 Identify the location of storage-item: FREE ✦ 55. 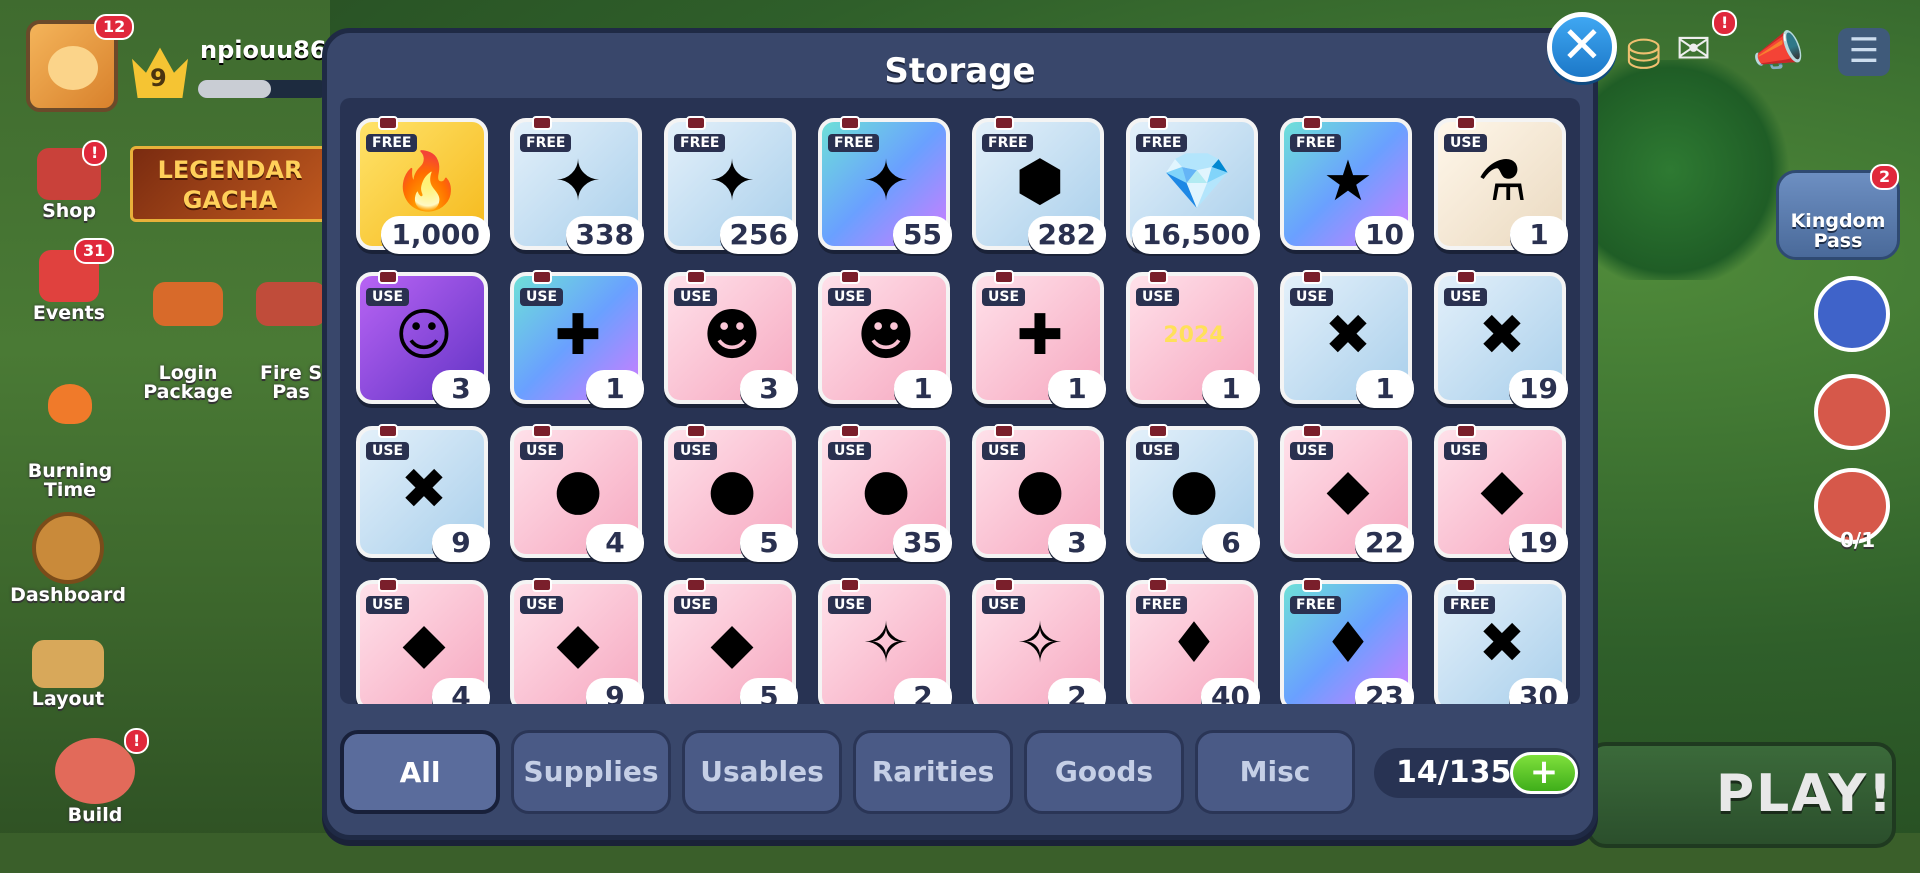
(885, 185).